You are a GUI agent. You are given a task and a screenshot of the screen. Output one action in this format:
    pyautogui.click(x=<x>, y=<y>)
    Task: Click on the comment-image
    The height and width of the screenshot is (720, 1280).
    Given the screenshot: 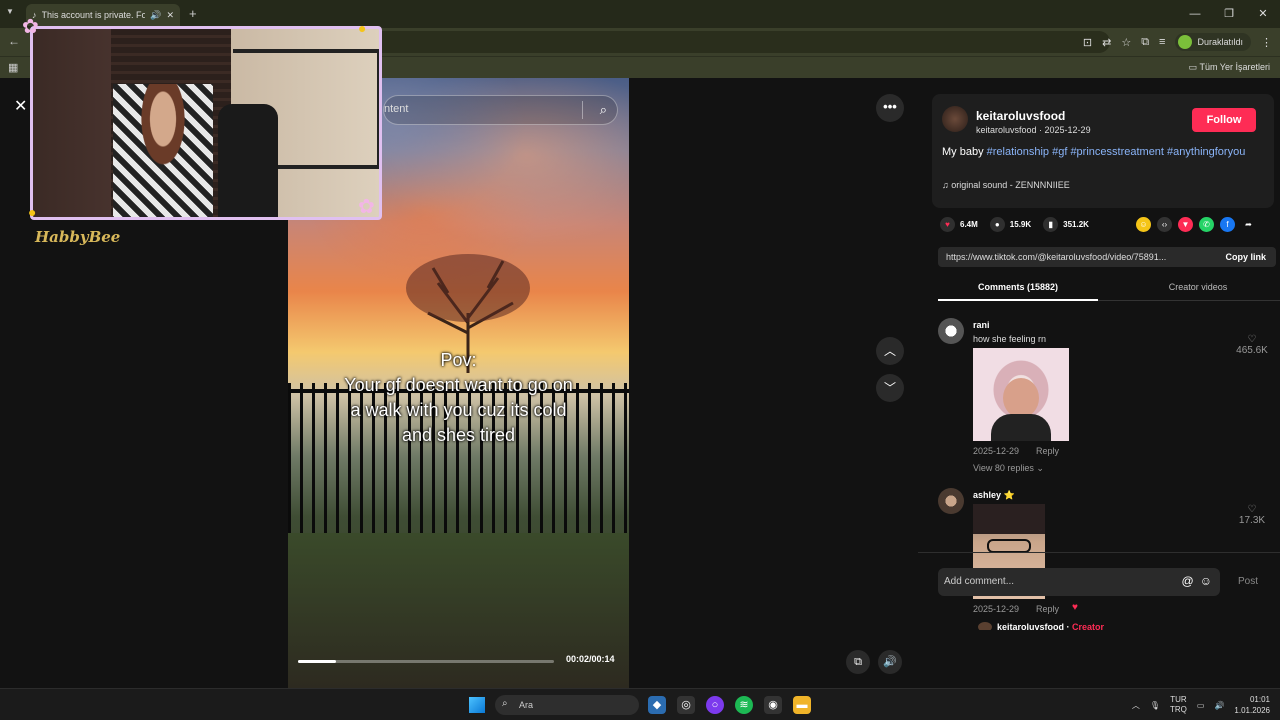 What is the action you would take?
    pyautogui.click(x=1021, y=394)
    